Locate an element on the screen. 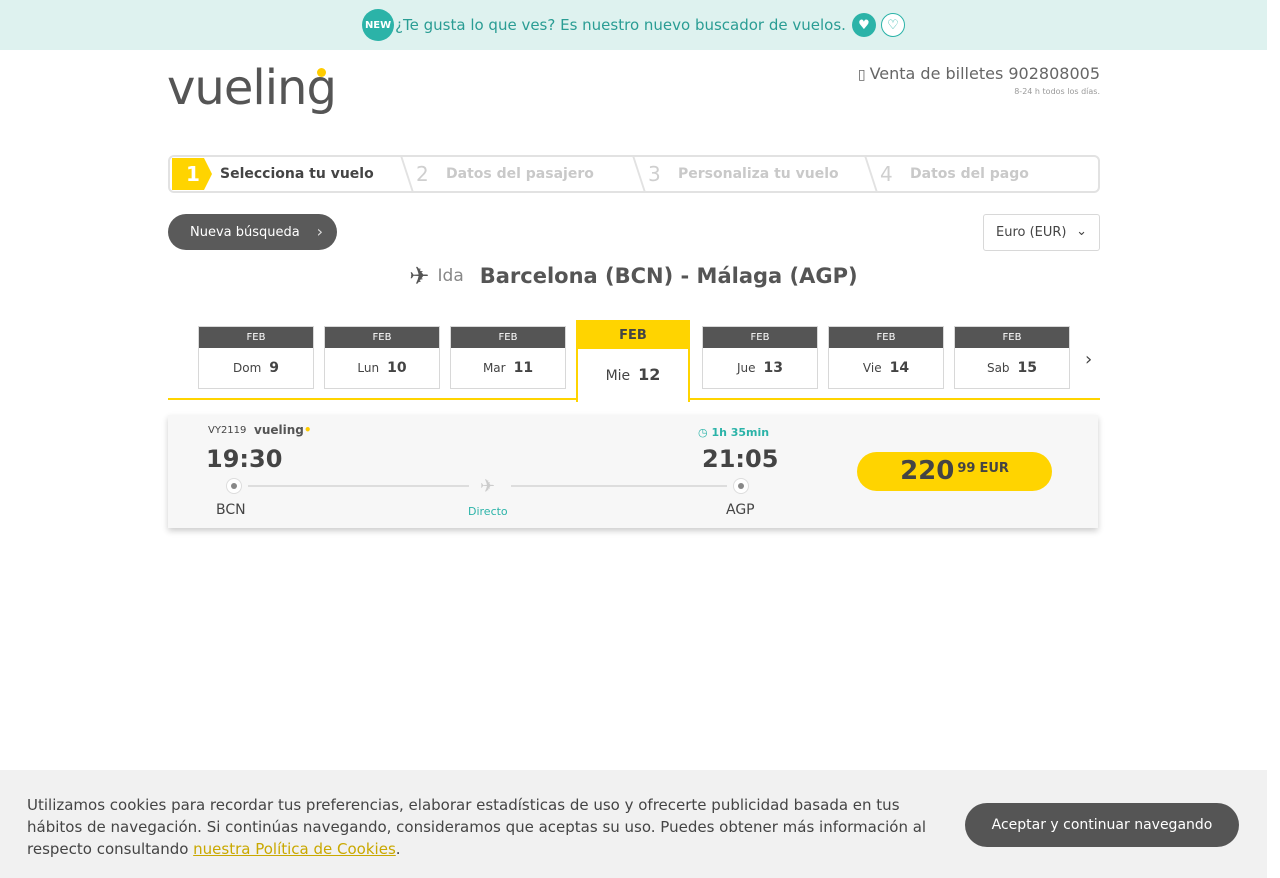 The image size is (1280, 878). direction-label: Ida is located at coordinates (450, 276).